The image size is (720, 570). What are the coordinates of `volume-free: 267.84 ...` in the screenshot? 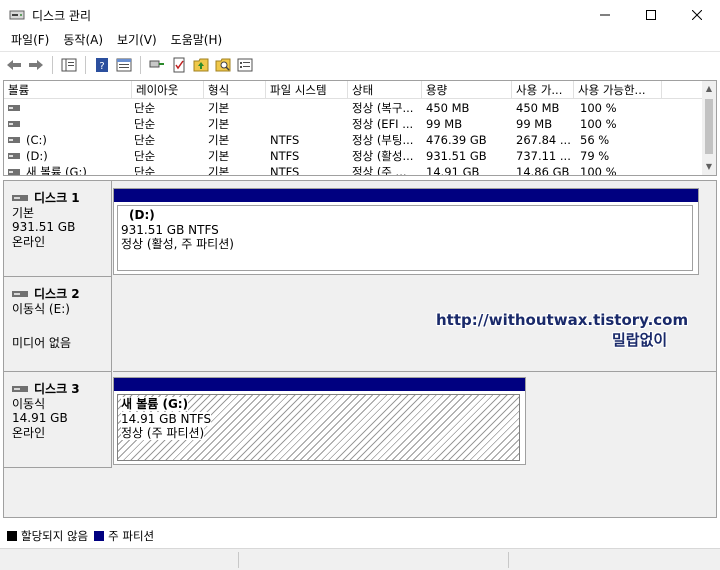 It's located at (543, 140).